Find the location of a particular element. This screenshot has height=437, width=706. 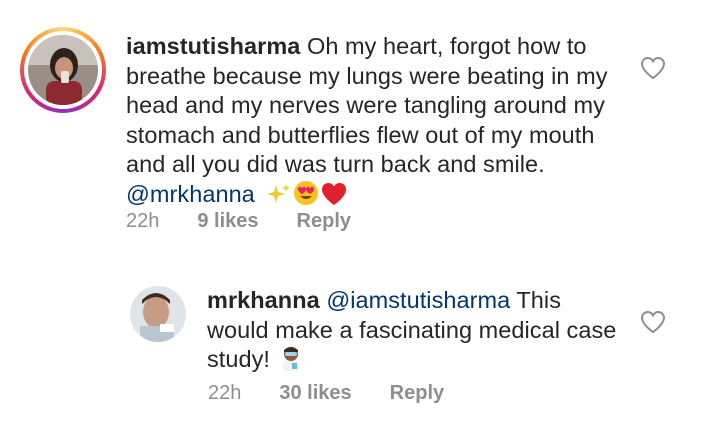

comment-meta: 22h 30 likes Reply is located at coordinates (345, 393).